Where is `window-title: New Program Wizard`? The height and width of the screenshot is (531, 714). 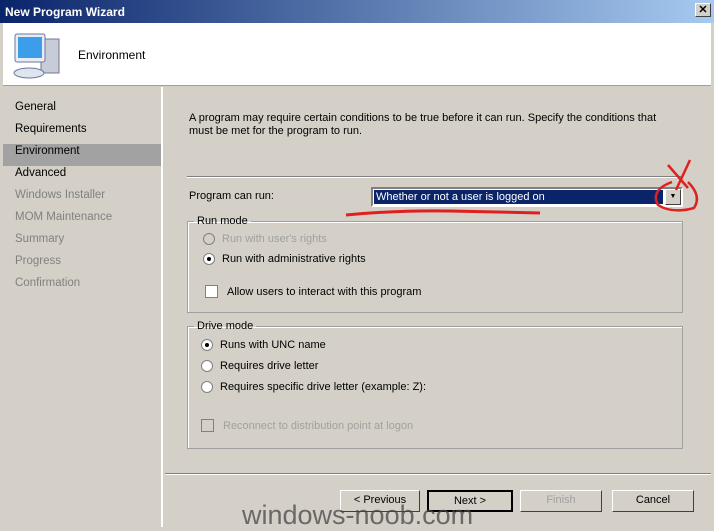 window-title: New Program Wizard is located at coordinates (65, 12).